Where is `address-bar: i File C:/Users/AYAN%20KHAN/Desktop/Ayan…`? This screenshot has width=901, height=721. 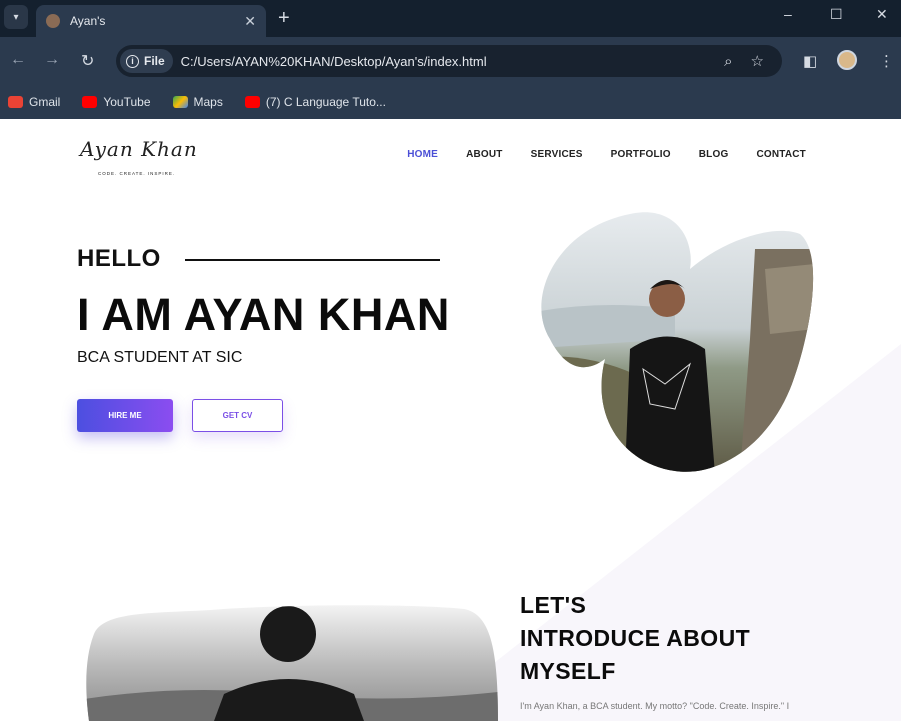 address-bar: i File C:/Users/AYAN%20KHAN/Desktop/Ayan… is located at coordinates (449, 61).